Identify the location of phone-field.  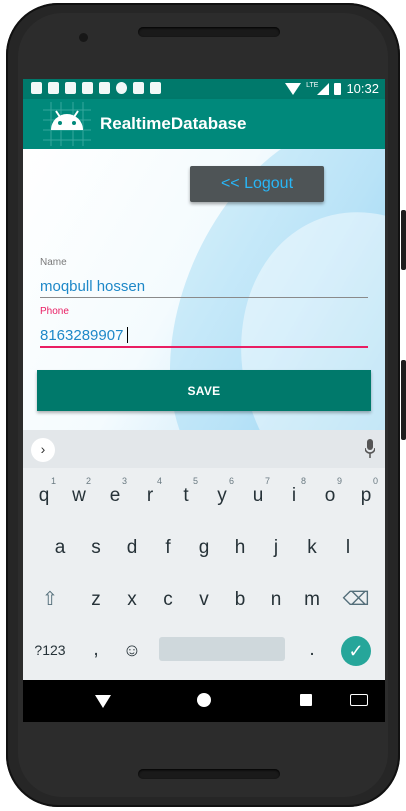
(204, 335).